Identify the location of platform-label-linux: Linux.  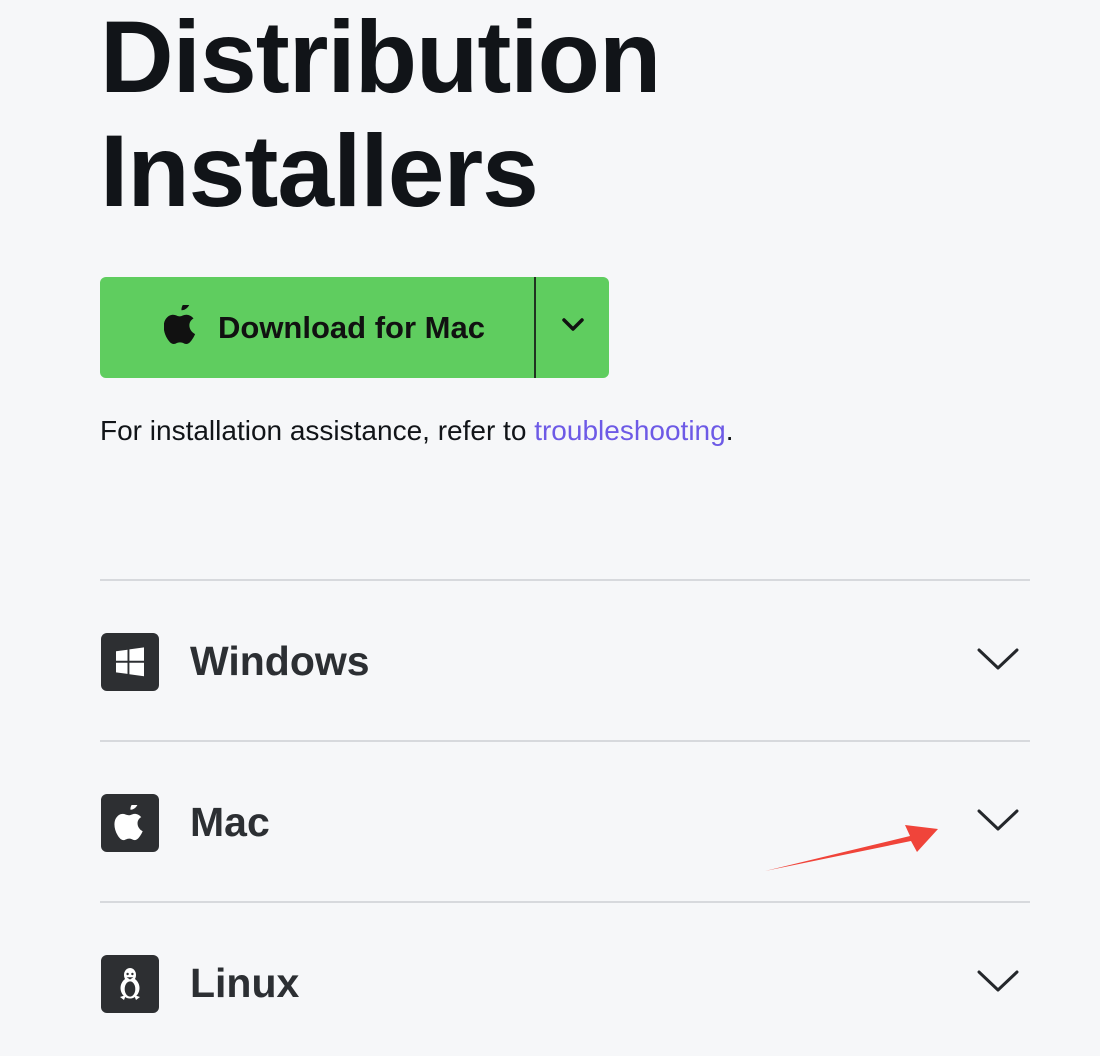
(245, 983).